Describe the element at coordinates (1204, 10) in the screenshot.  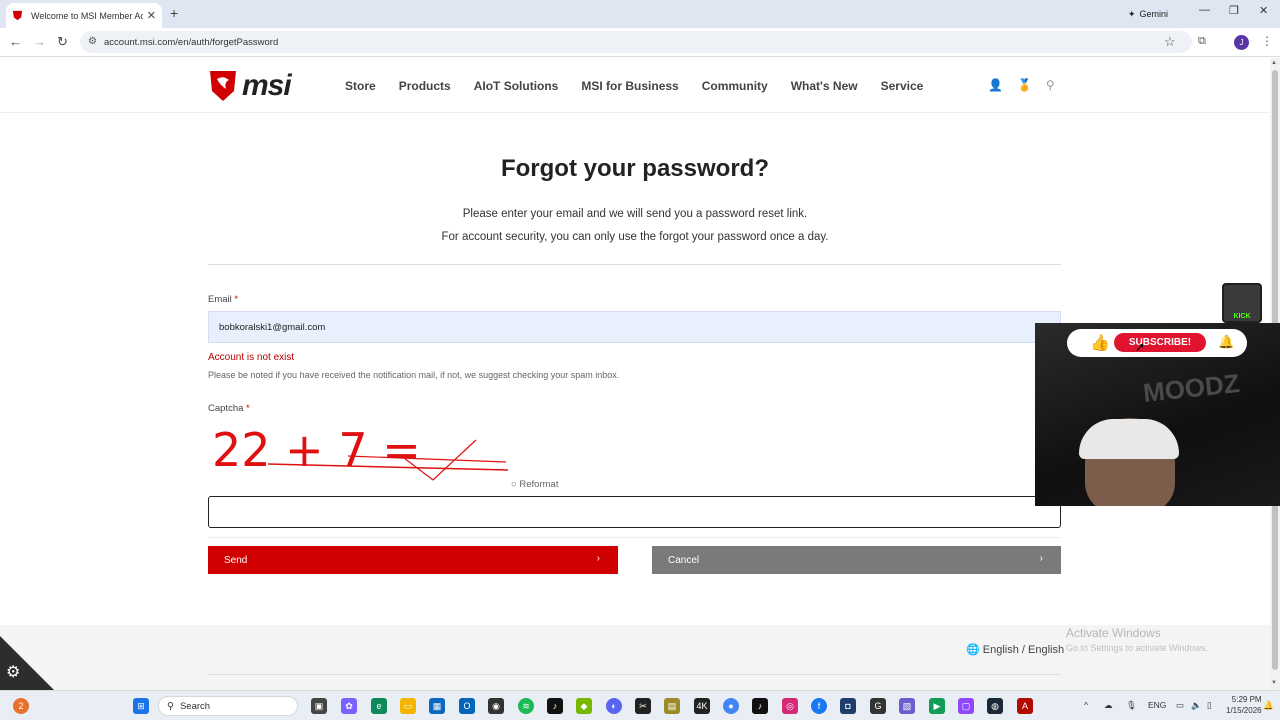
I see `minimize-icon: —` at that location.